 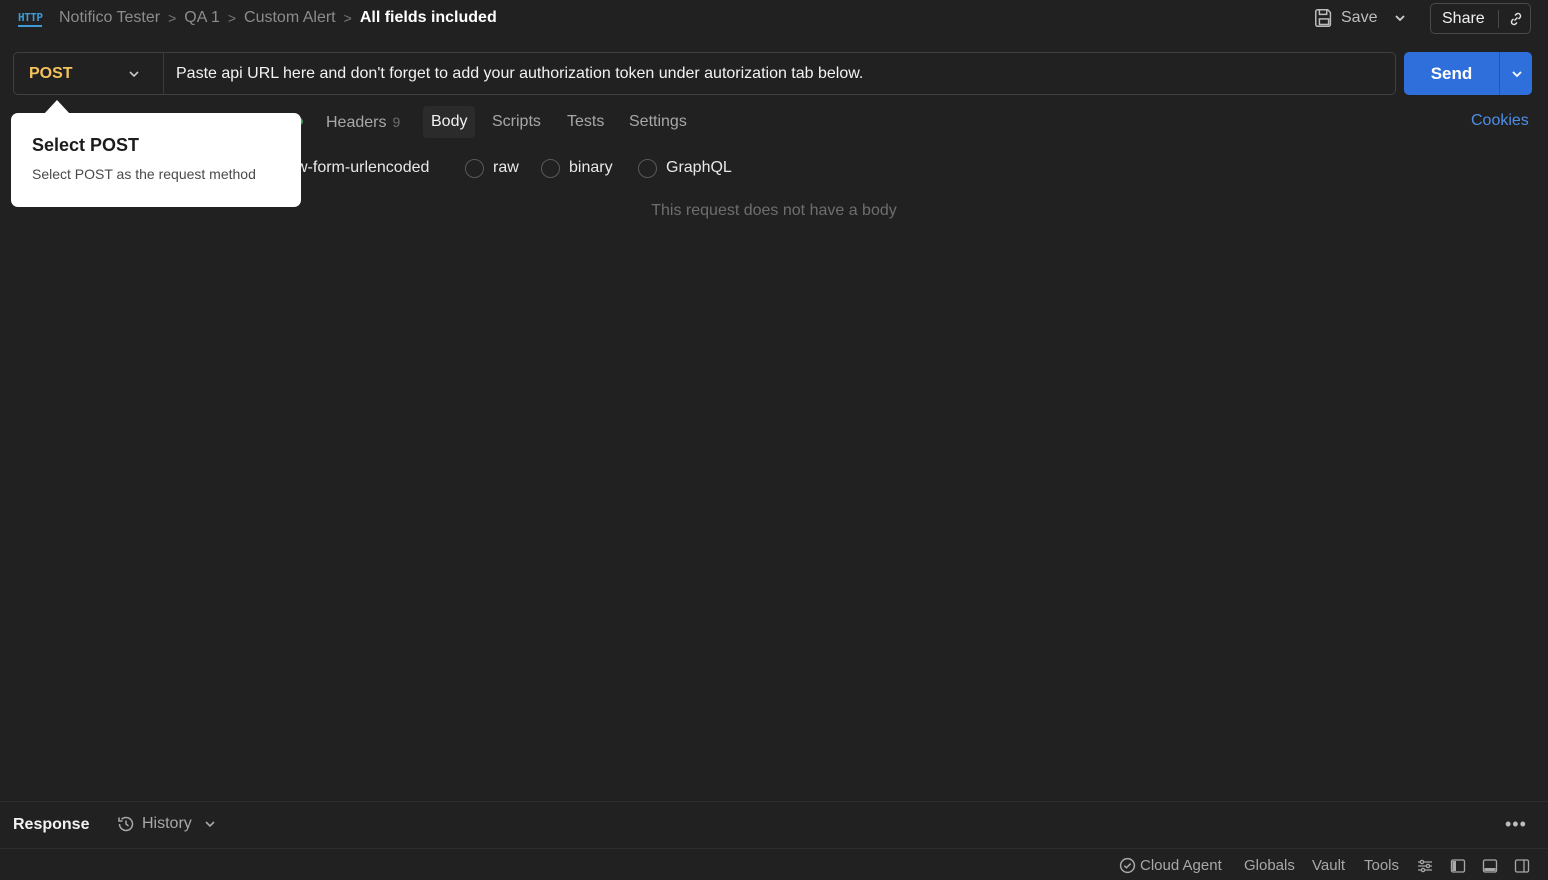 What do you see at coordinates (144, 174) in the screenshot?
I see `tooltip-description: Select POST as the request method` at bounding box center [144, 174].